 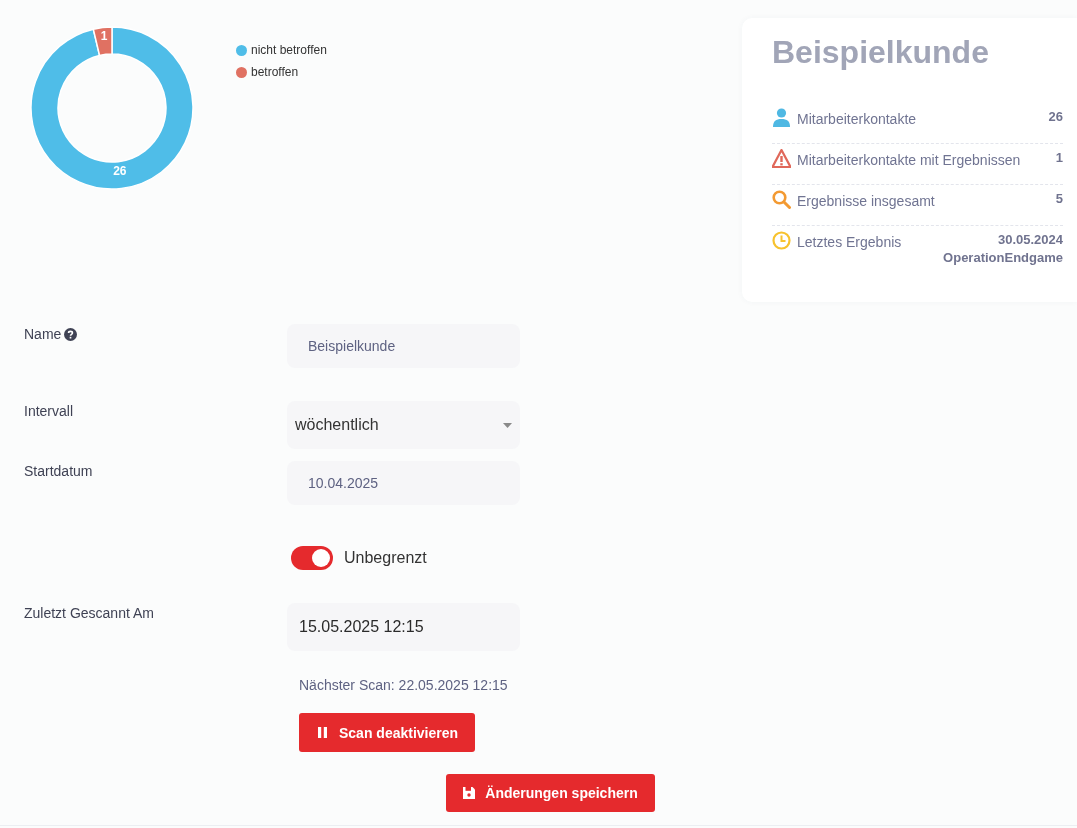 What do you see at coordinates (71, 334) in the screenshot?
I see `help-icon` at bounding box center [71, 334].